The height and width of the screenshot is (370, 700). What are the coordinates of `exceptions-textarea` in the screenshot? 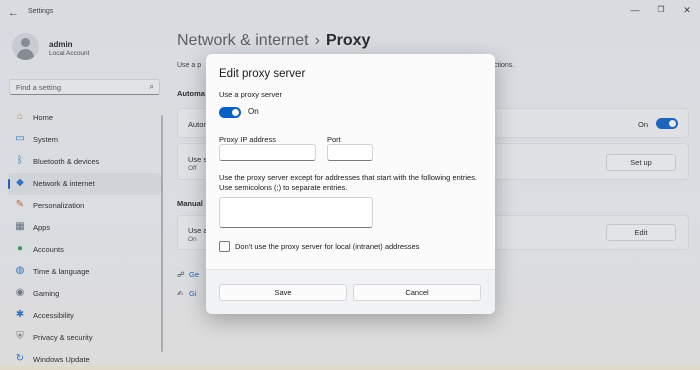 It's located at (296, 212).